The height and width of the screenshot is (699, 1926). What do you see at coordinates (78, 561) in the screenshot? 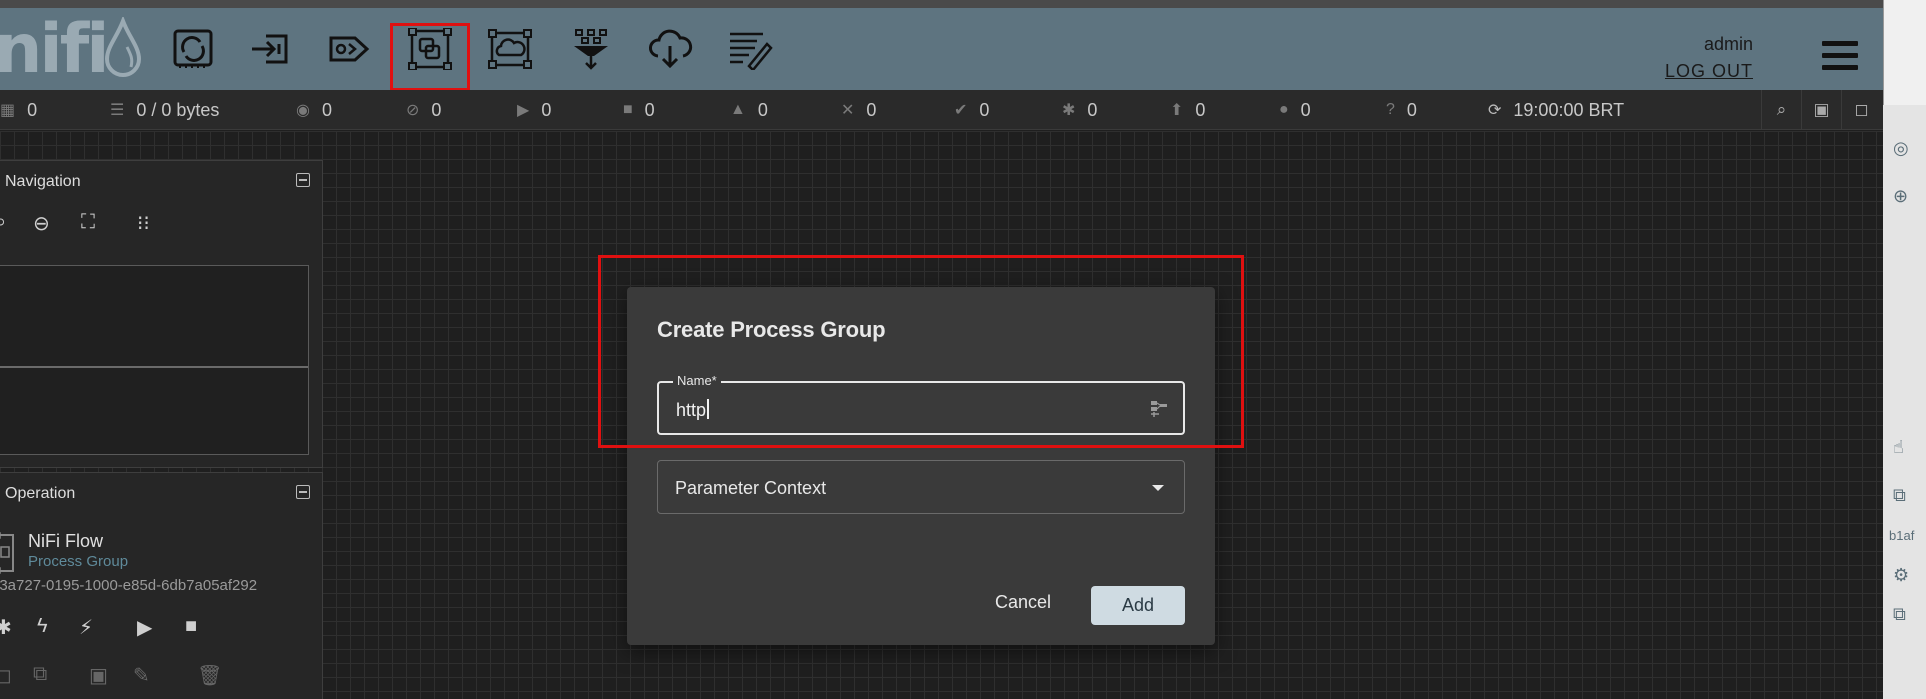
I see `component-type: Process Group` at bounding box center [78, 561].